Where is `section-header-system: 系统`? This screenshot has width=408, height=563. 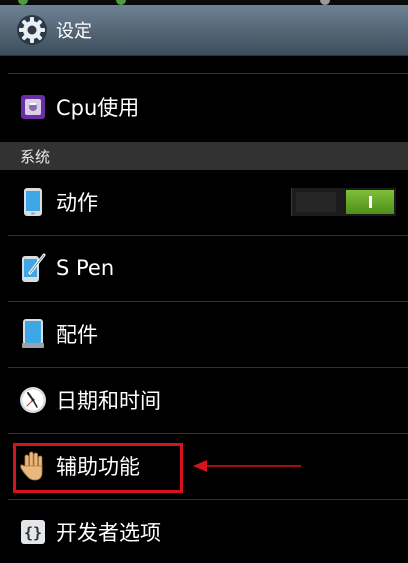
section-header-system: 系统 is located at coordinates (204, 156).